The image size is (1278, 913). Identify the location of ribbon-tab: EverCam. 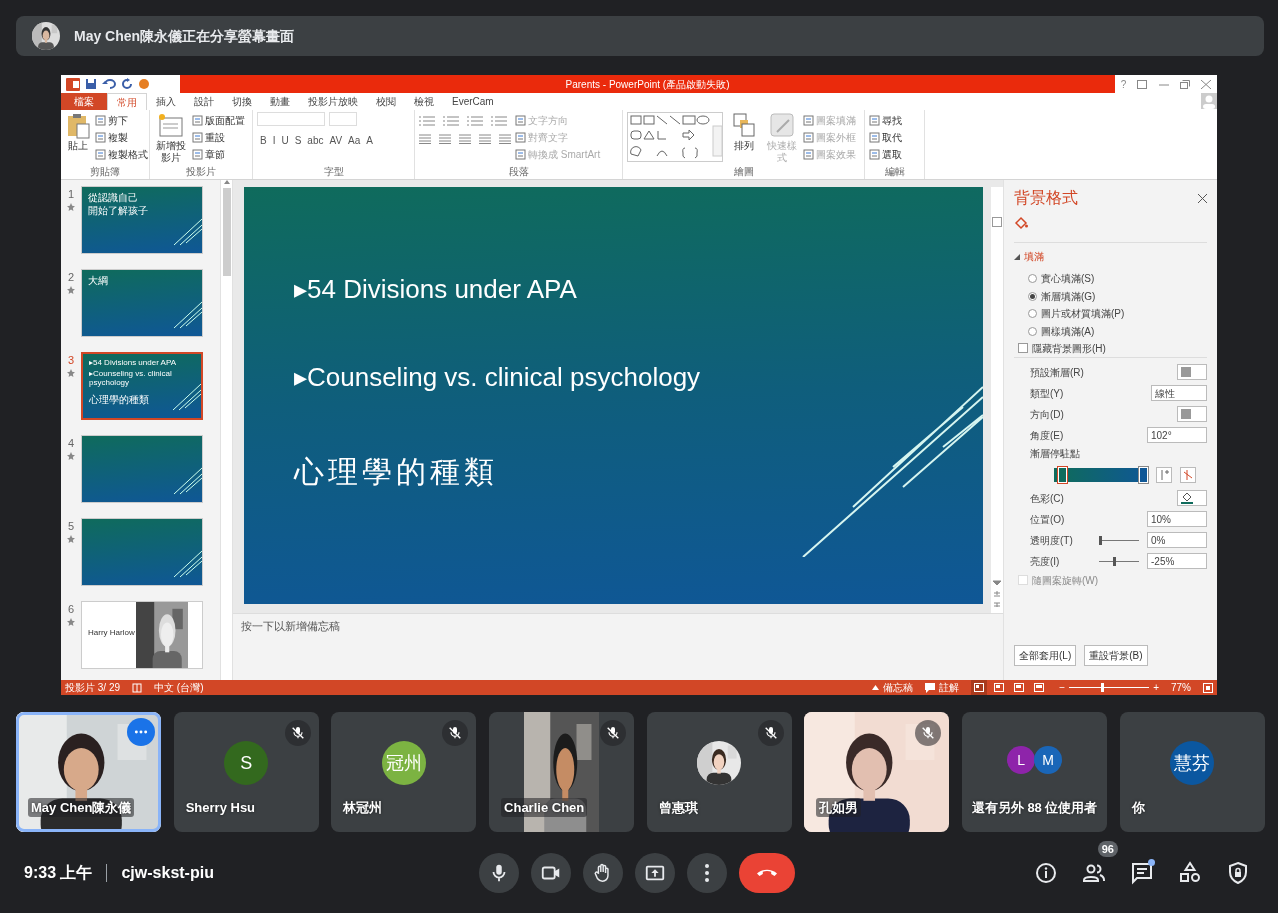
(473, 101).